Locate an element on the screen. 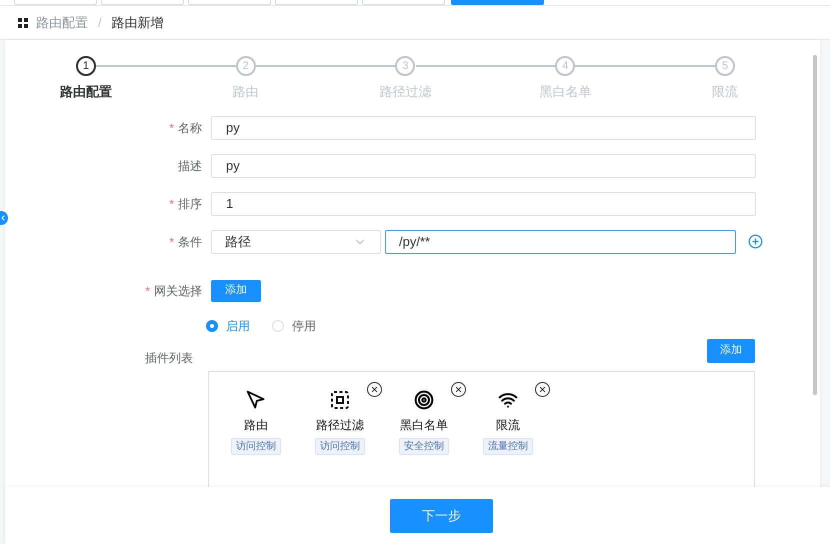  scrollbar is located at coordinates (815, 225).